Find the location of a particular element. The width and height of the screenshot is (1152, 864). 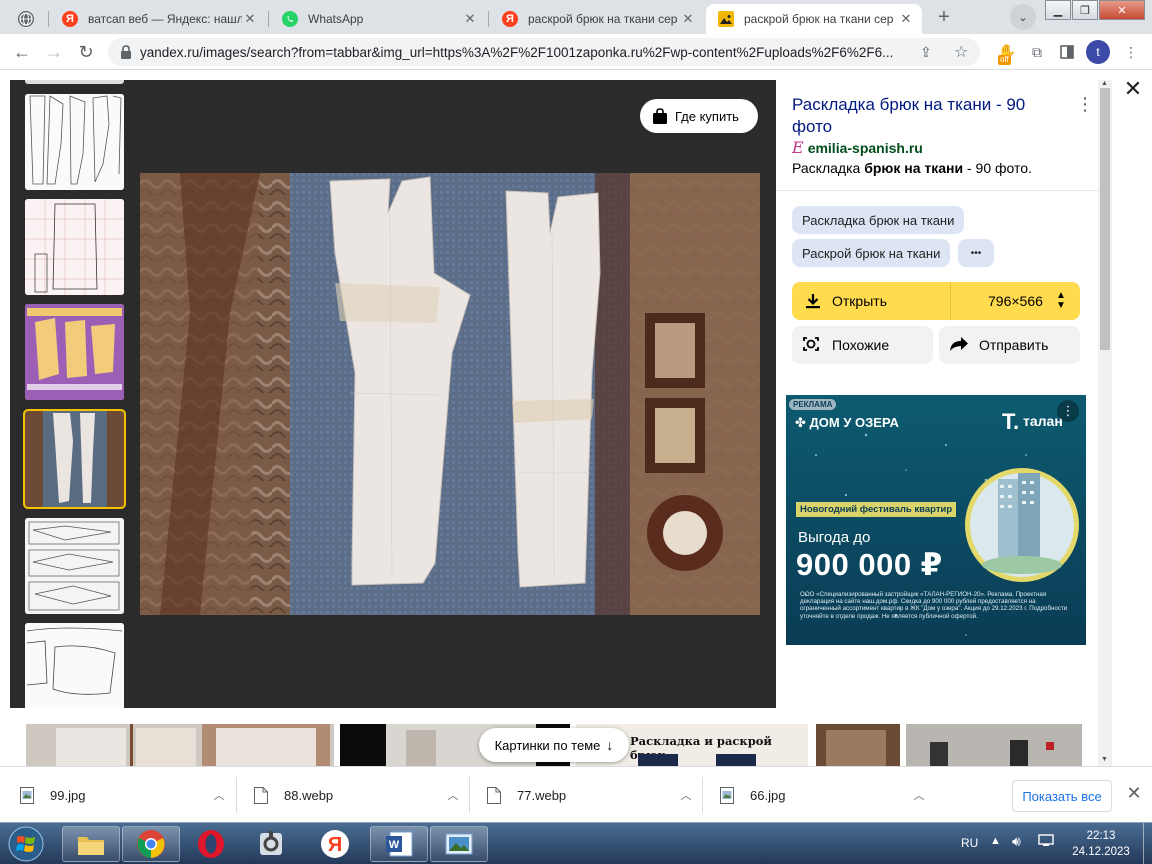

tab-search-pants: Я раскрой брюк на ткани сер ✕ is located at coordinates (597, 19).